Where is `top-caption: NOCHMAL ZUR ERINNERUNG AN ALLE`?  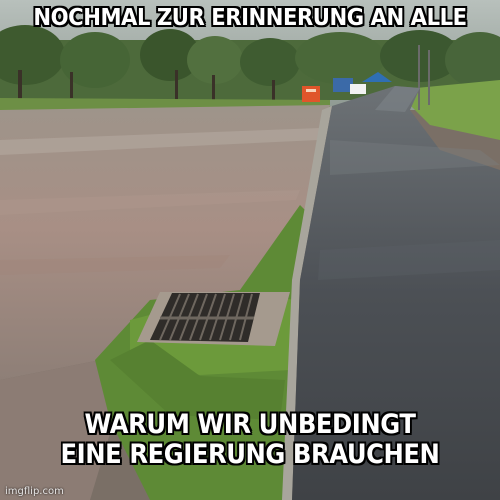
top-caption: NOCHMAL ZUR ERINNERUNG AN ALLE is located at coordinates (250, 18).